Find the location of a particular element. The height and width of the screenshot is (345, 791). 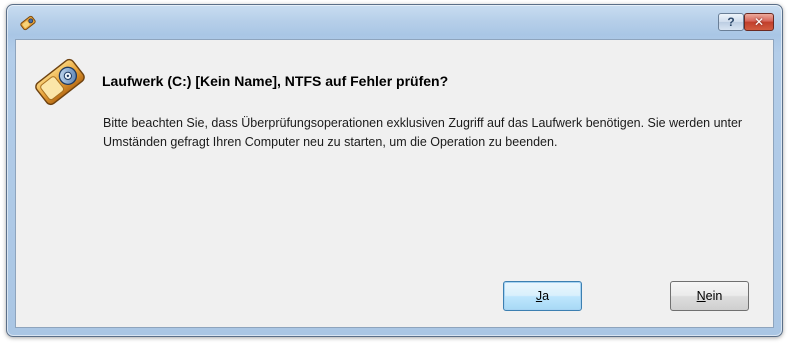

no-label: ein is located at coordinates (714, 296).